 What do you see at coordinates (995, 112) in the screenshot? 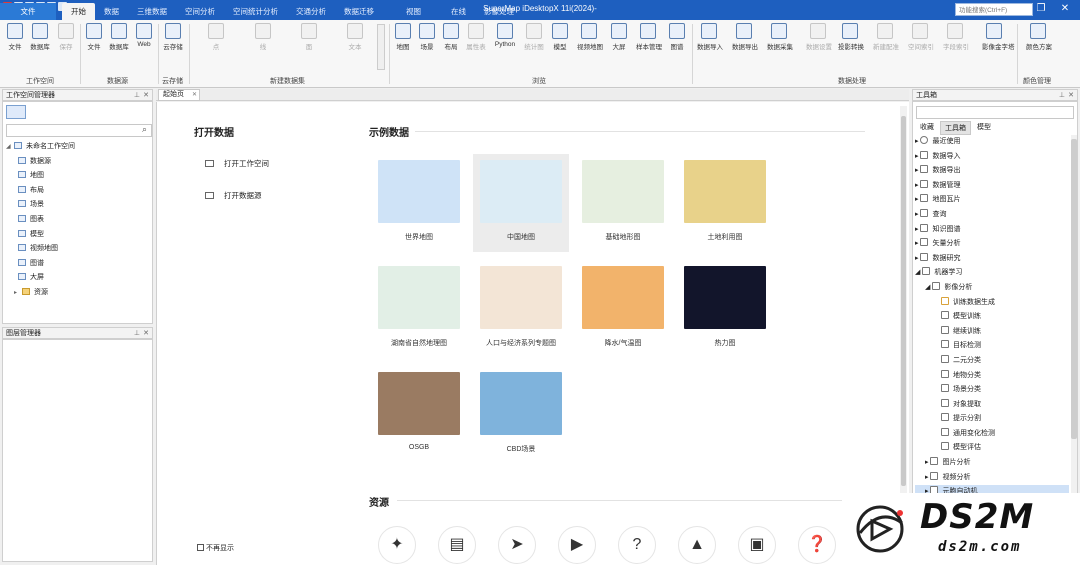
I see `toolbox-search-input` at bounding box center [995, 112].